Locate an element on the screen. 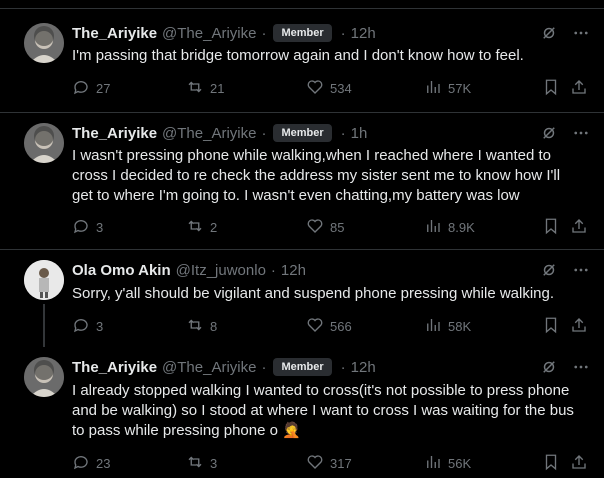 The image size is (604, 478). timestamp: 1h is located at coordinates (359, 133).